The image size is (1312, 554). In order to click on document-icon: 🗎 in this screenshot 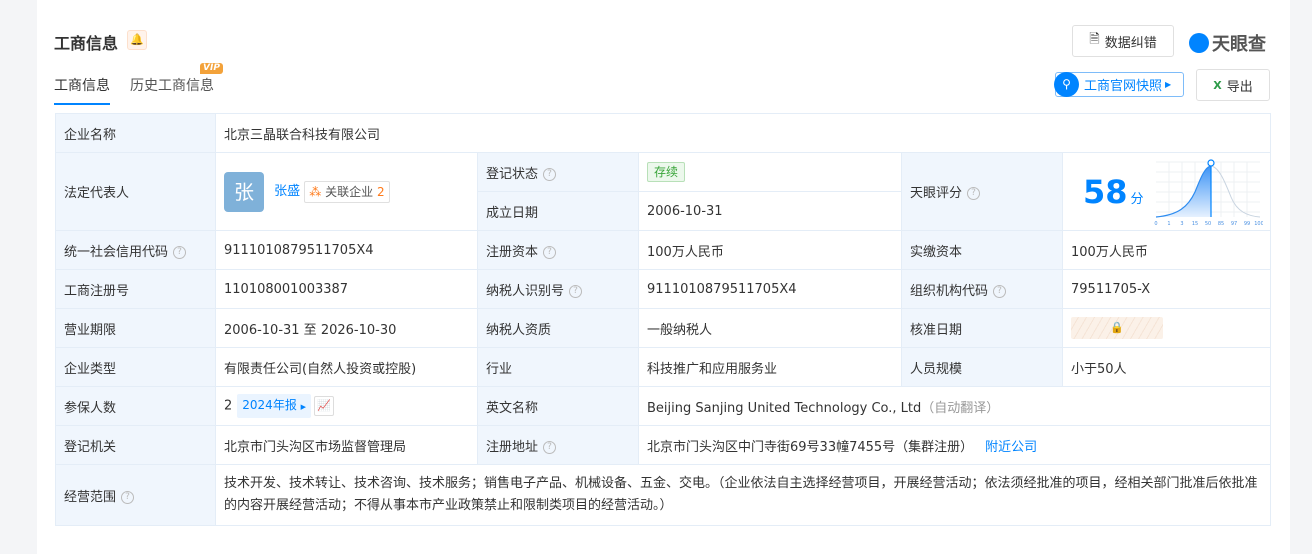, I will do `click(1094, 39)`.